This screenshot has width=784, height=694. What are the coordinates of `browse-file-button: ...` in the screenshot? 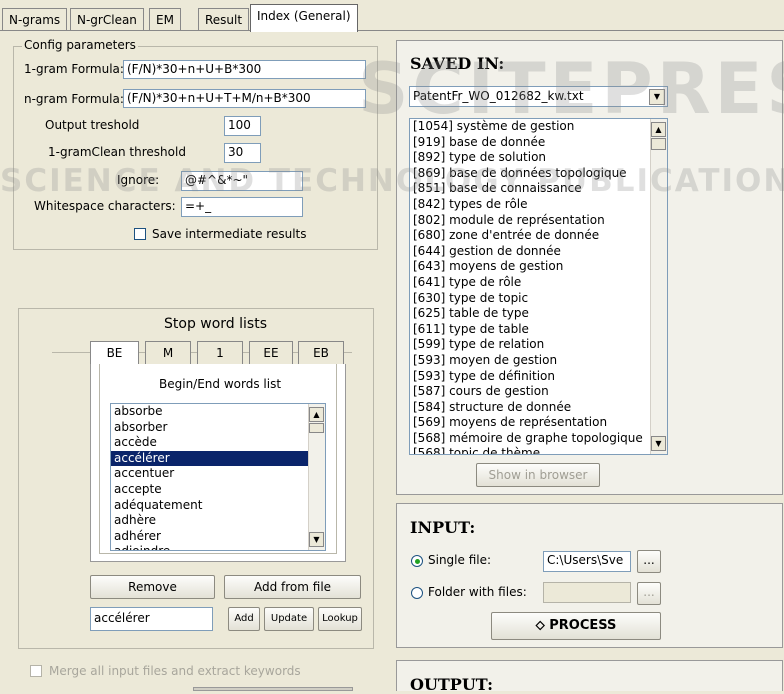 It's located at (649, 561).